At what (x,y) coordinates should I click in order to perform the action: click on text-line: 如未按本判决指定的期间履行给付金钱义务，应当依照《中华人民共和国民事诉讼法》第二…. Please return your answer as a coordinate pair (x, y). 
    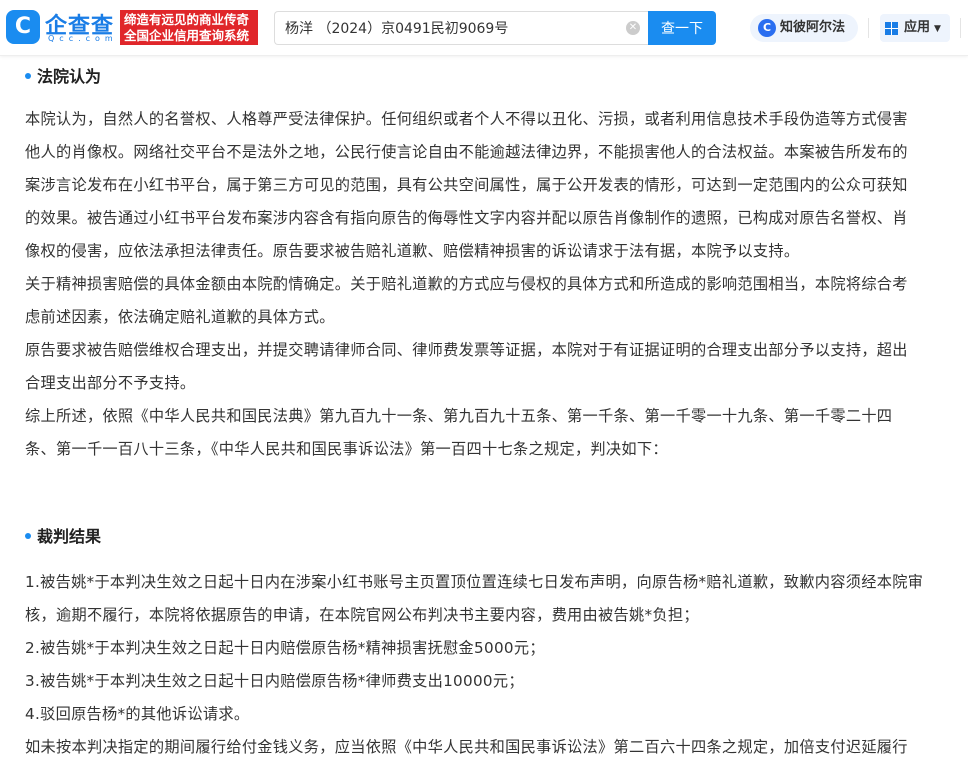
    Looking at the image, I should click on (466, 747).